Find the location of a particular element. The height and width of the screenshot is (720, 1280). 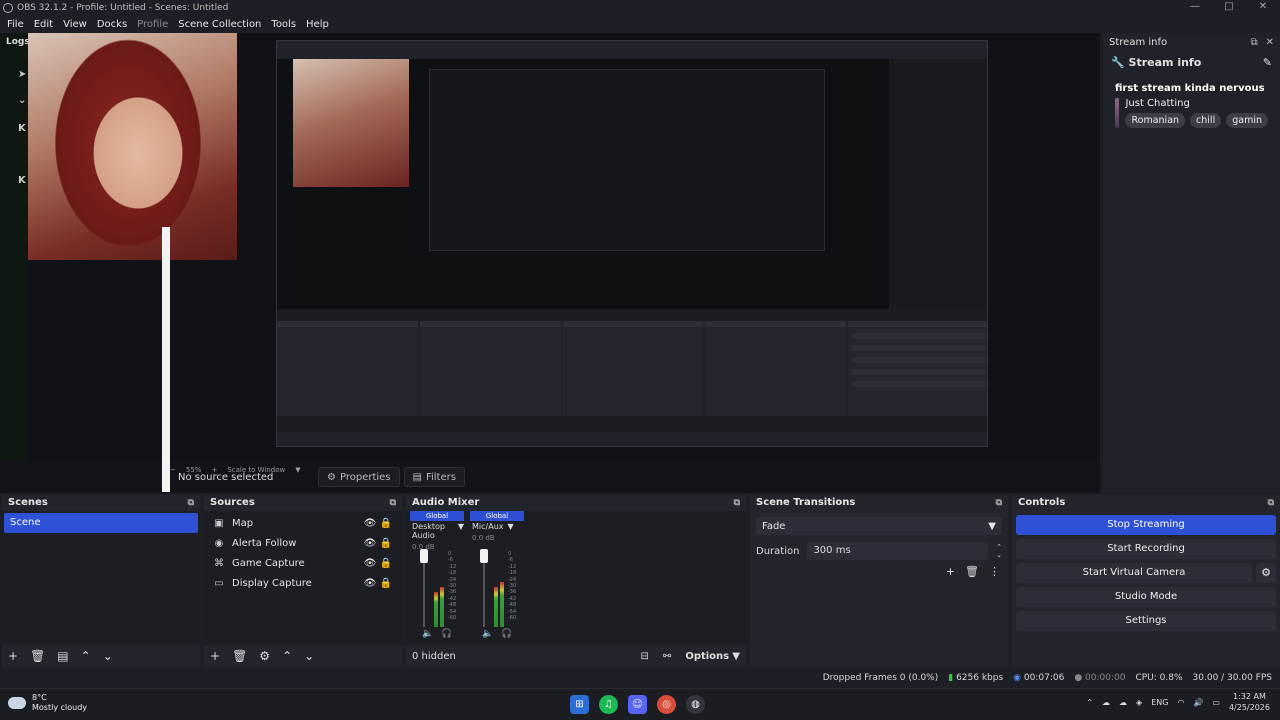

windows-start-icon: ⊞ is located at coordinates (579, 704).